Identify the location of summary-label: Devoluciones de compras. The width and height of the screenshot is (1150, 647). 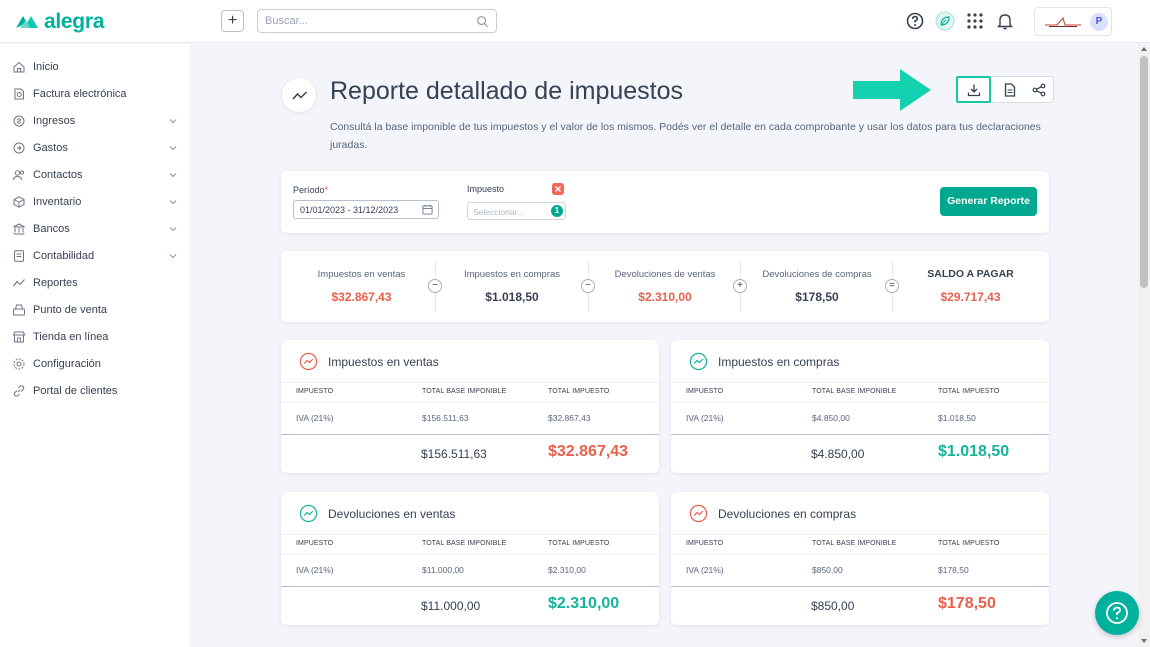
(817, 274).